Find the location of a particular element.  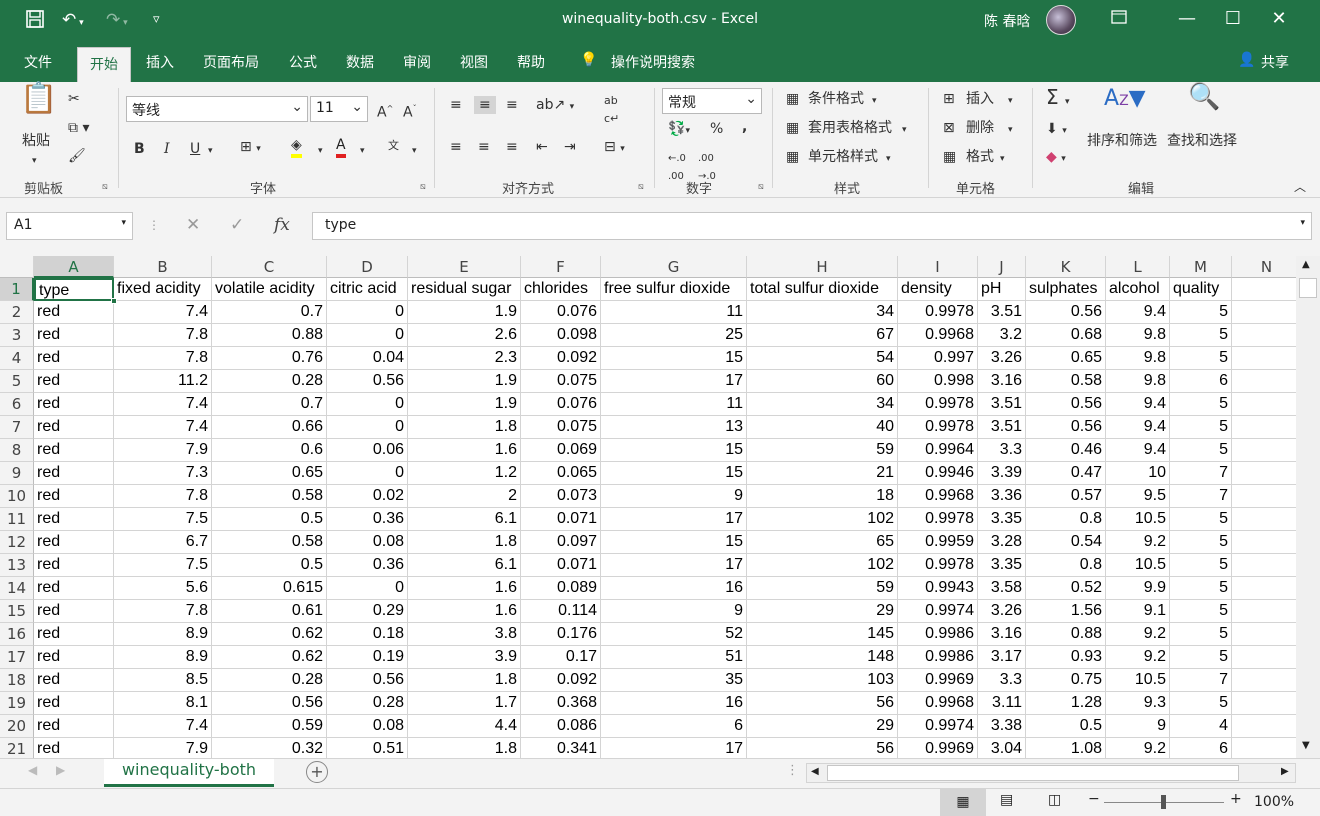

increase-decimal-icon: ←.0.00 is located at coordinates (677, 168).